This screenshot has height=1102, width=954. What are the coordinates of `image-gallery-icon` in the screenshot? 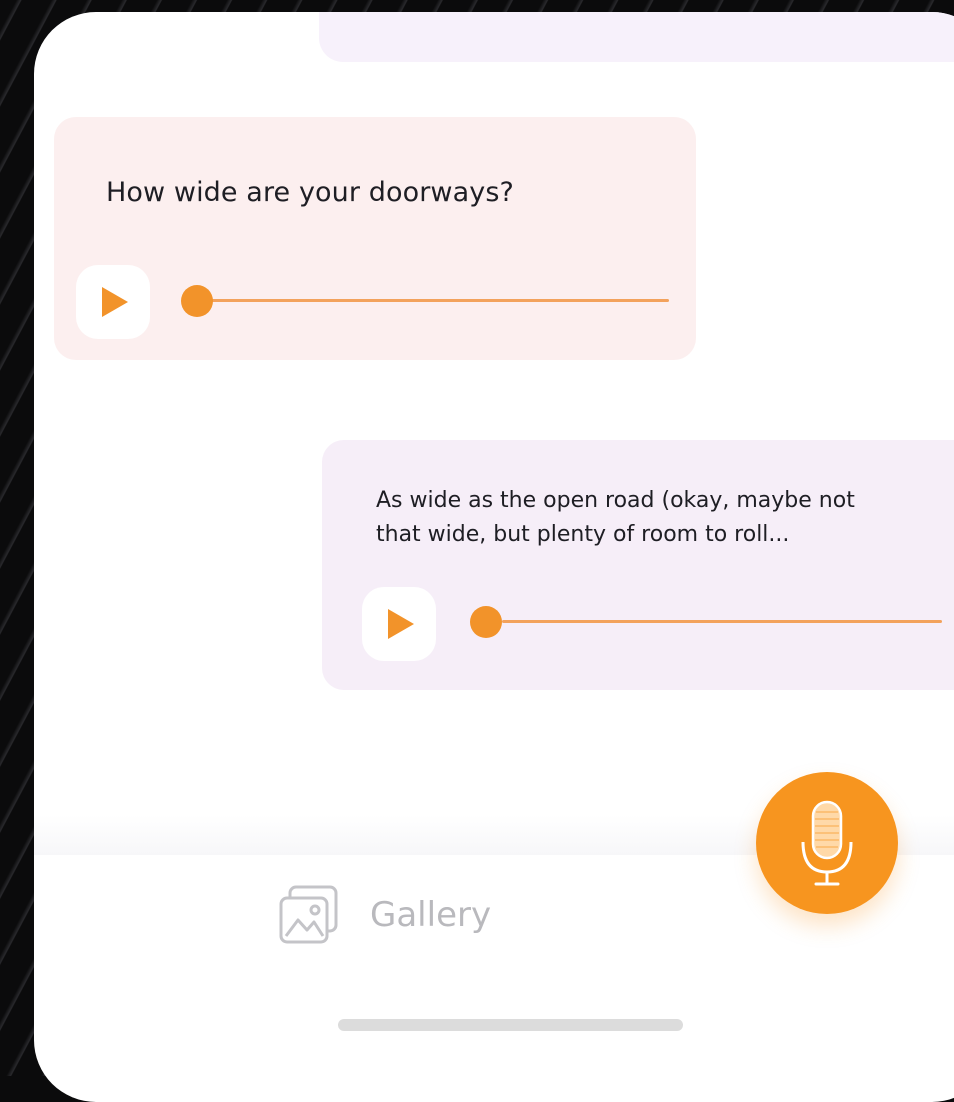 It's located at (309, 915).